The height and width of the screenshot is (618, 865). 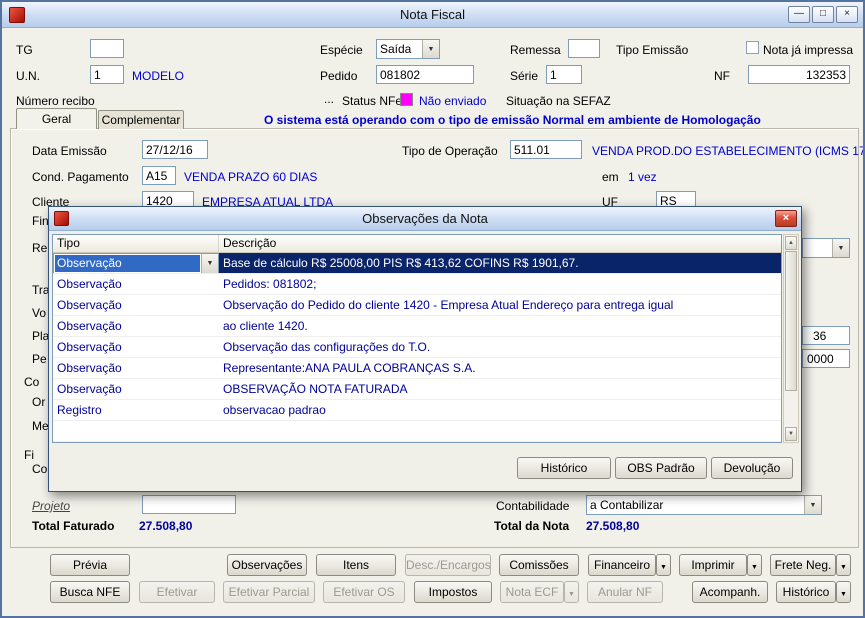 I want to click on transporte-label-fragment: Tra, so click(x=41, y=290).